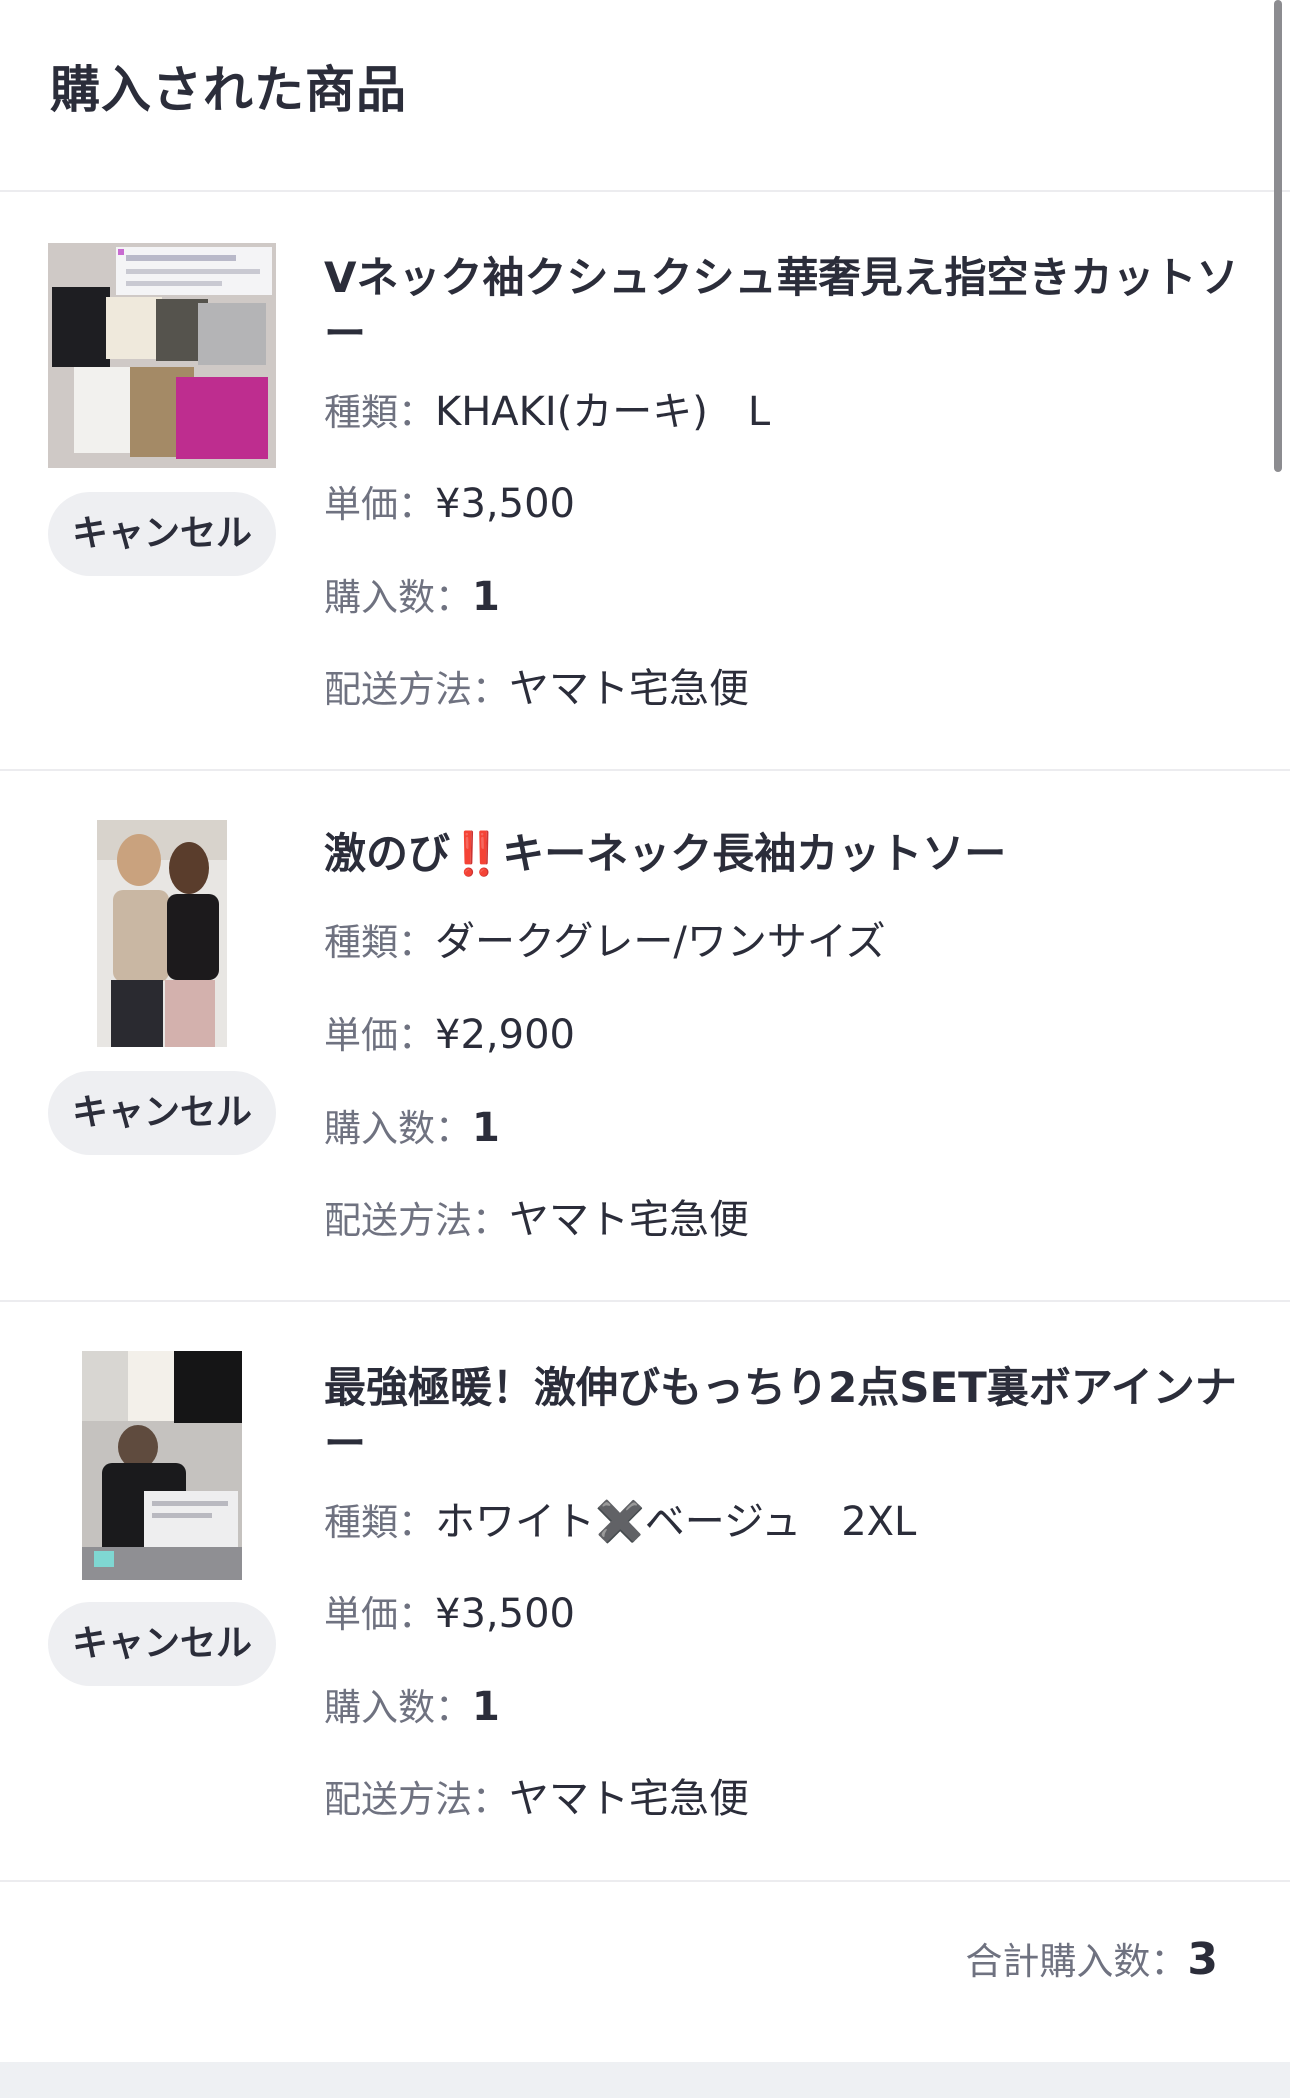 The width and height of the screenshot is (1290, 2098). I want to click on variant-row: 種類：KHAKI(カーキ) L, so click(547, 412).